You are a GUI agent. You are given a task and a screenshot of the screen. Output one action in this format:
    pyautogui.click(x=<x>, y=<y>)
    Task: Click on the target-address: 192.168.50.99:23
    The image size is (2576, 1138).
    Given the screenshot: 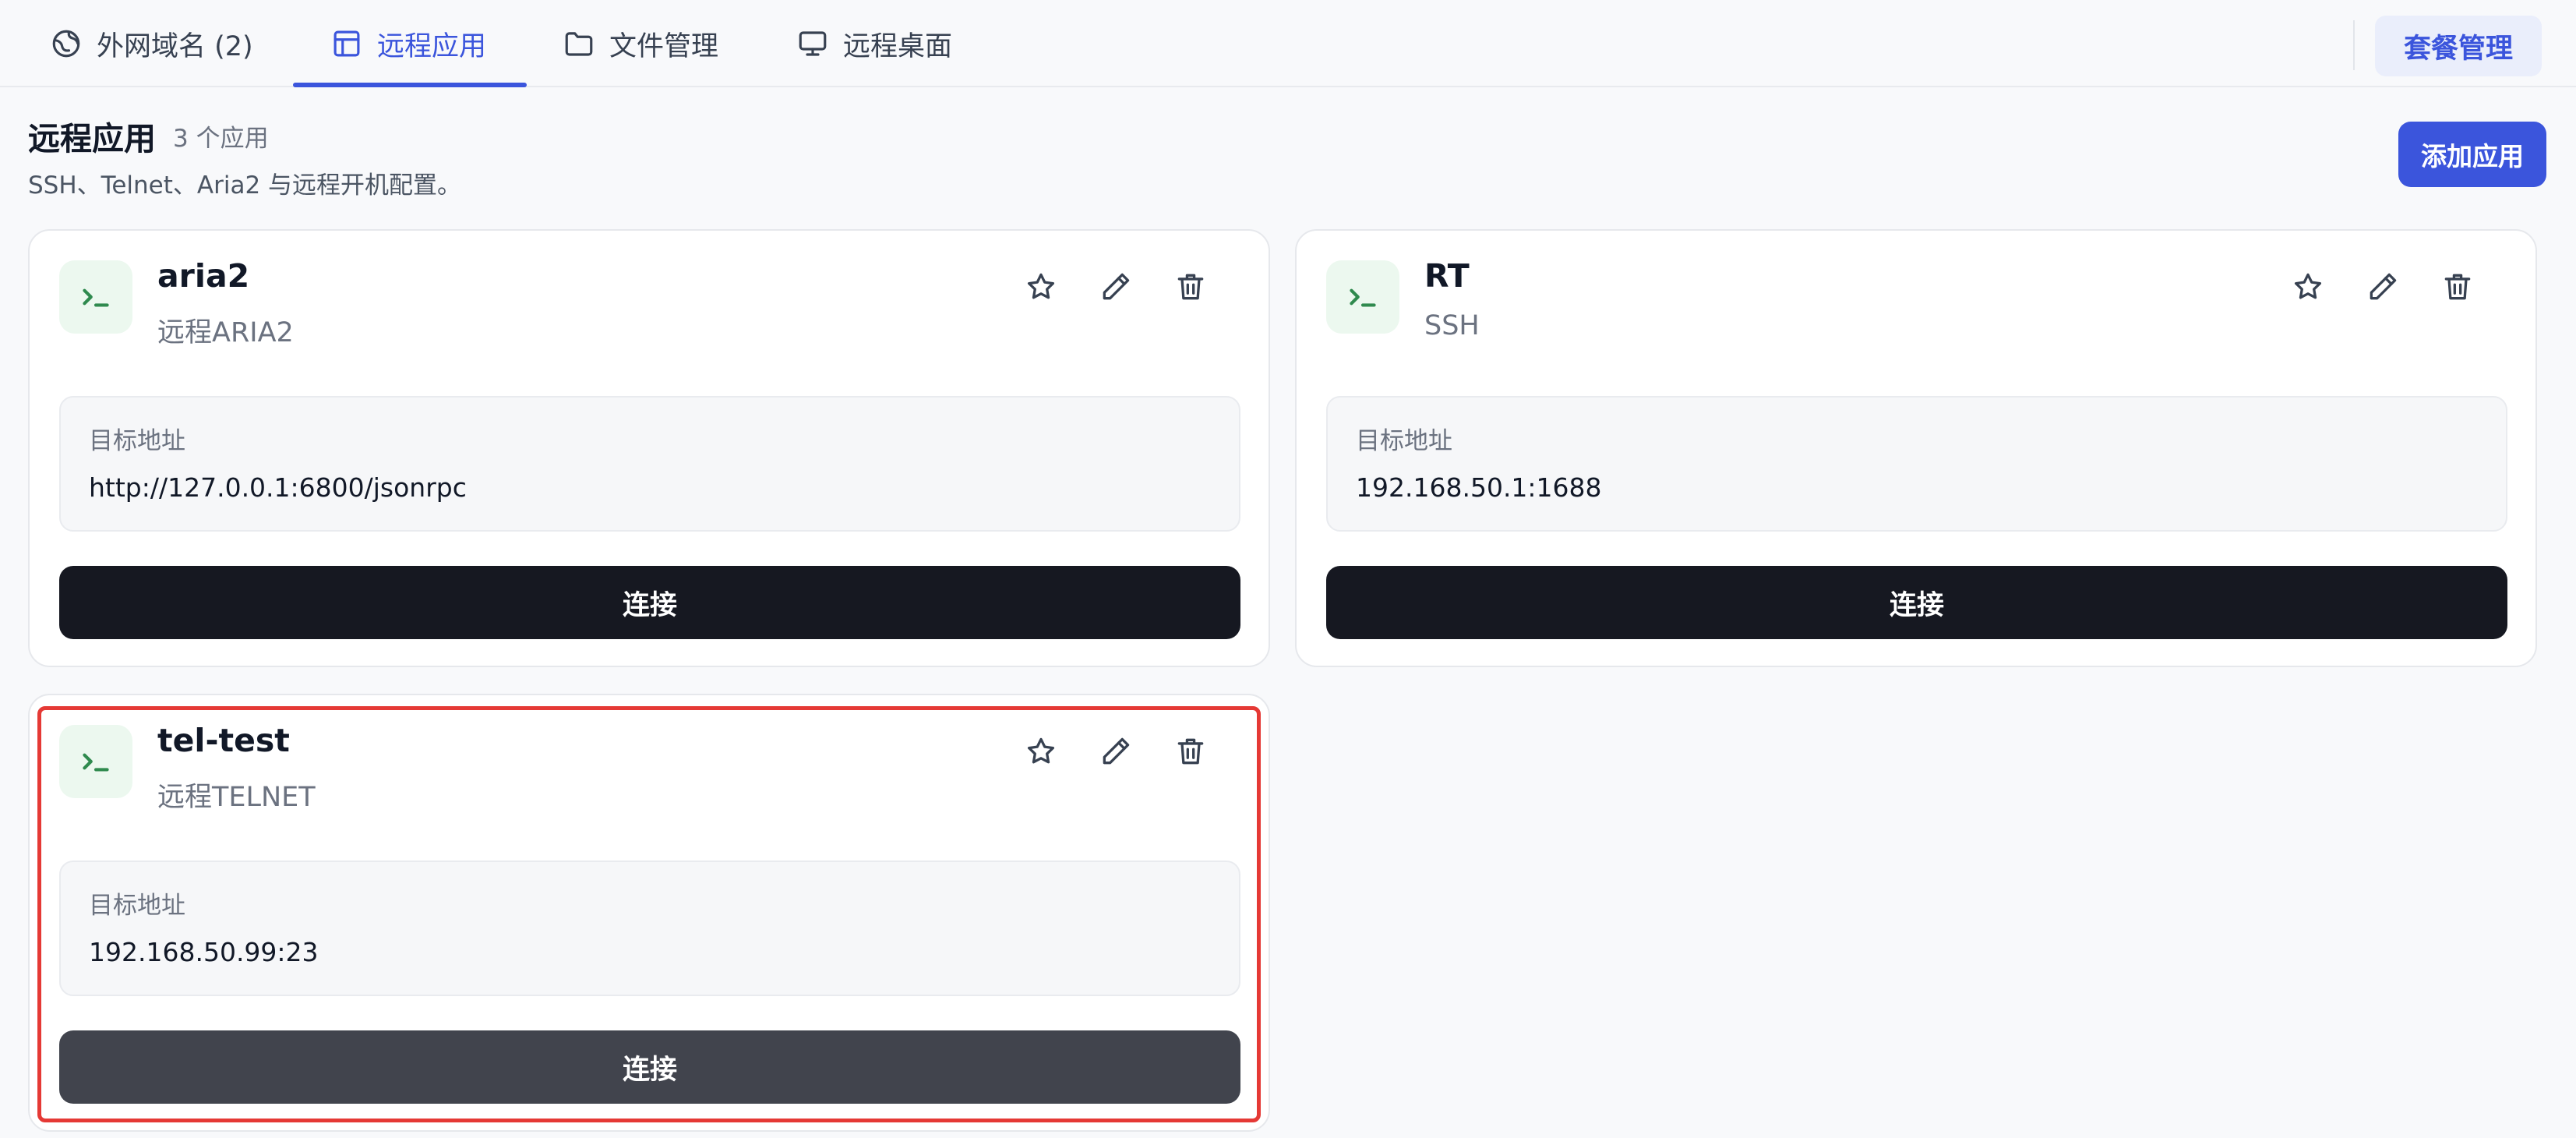 What is the action you would take?
    pyautogui.click(x=204, y=952)
    